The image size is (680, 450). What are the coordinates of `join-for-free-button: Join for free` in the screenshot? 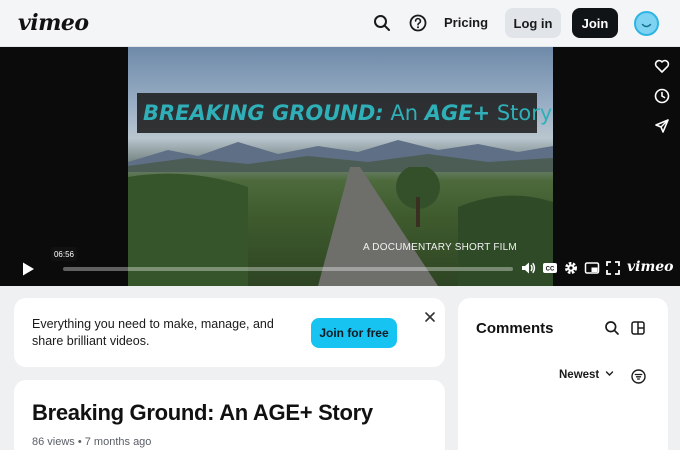 It's located at (354, 333).